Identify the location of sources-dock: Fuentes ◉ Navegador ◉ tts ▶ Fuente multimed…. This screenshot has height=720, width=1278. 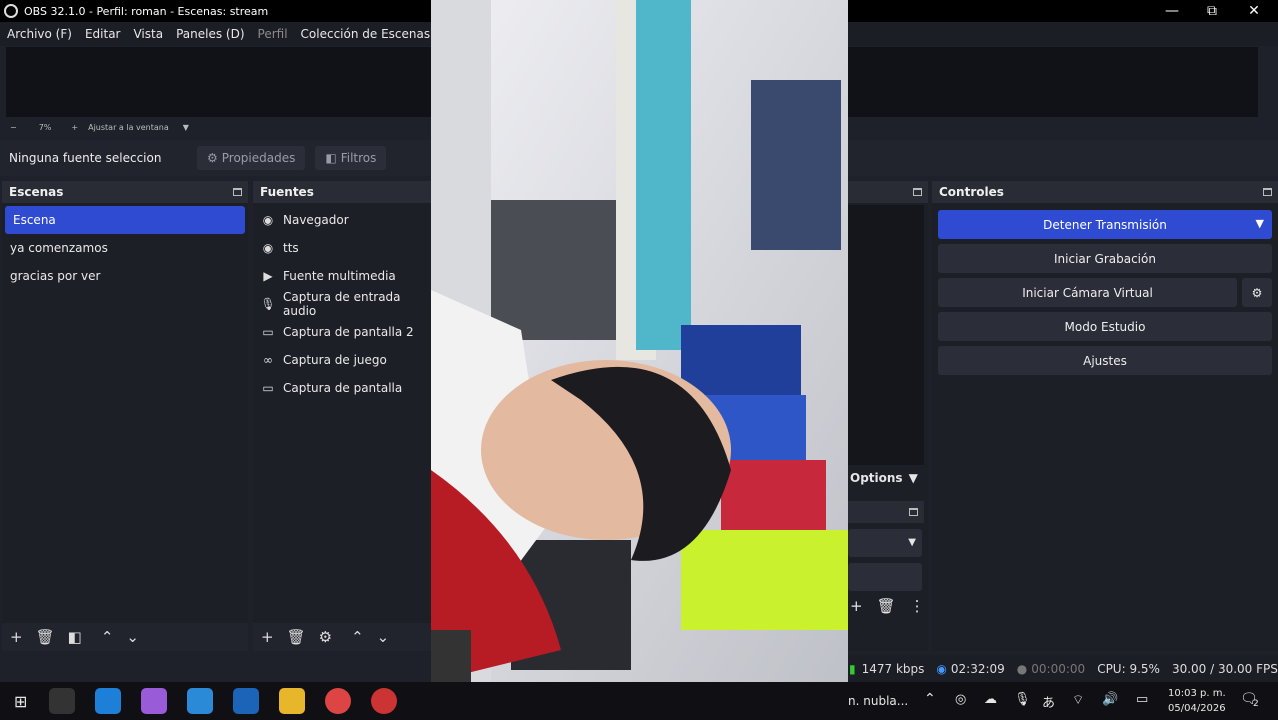
(342, 416).